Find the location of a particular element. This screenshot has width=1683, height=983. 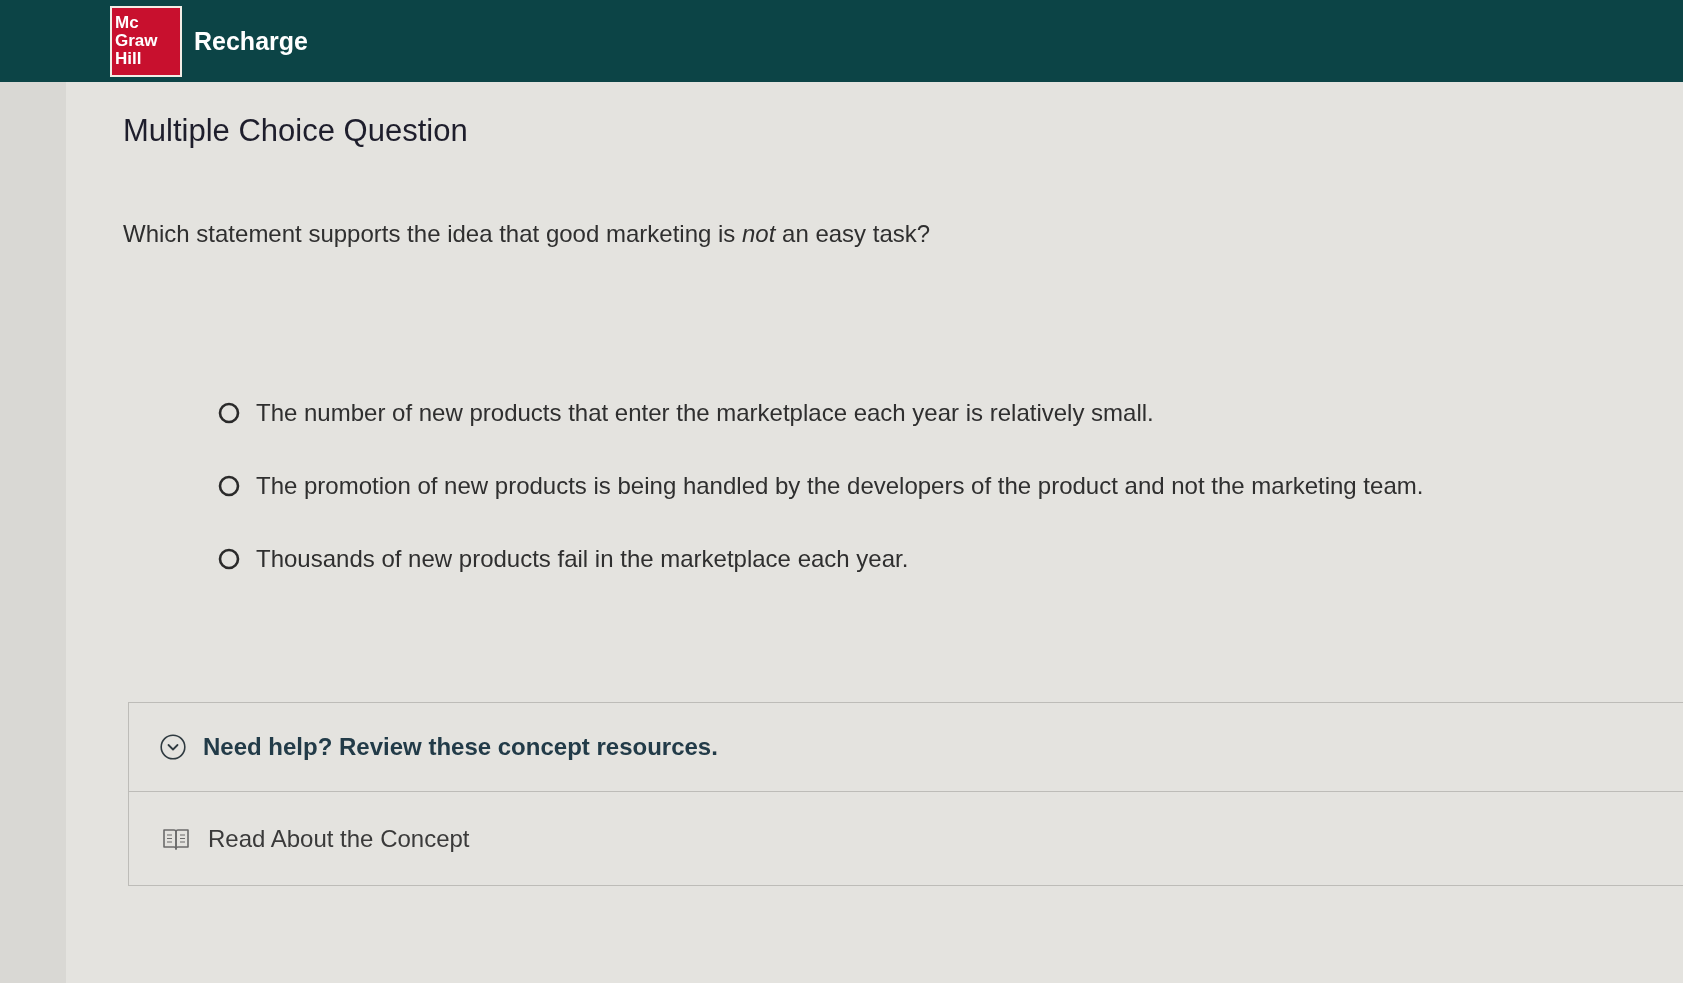

answer-option: The promotion of new products is being handled by the developers of the product and not the marketing team. is located at coordinates (821, 486).